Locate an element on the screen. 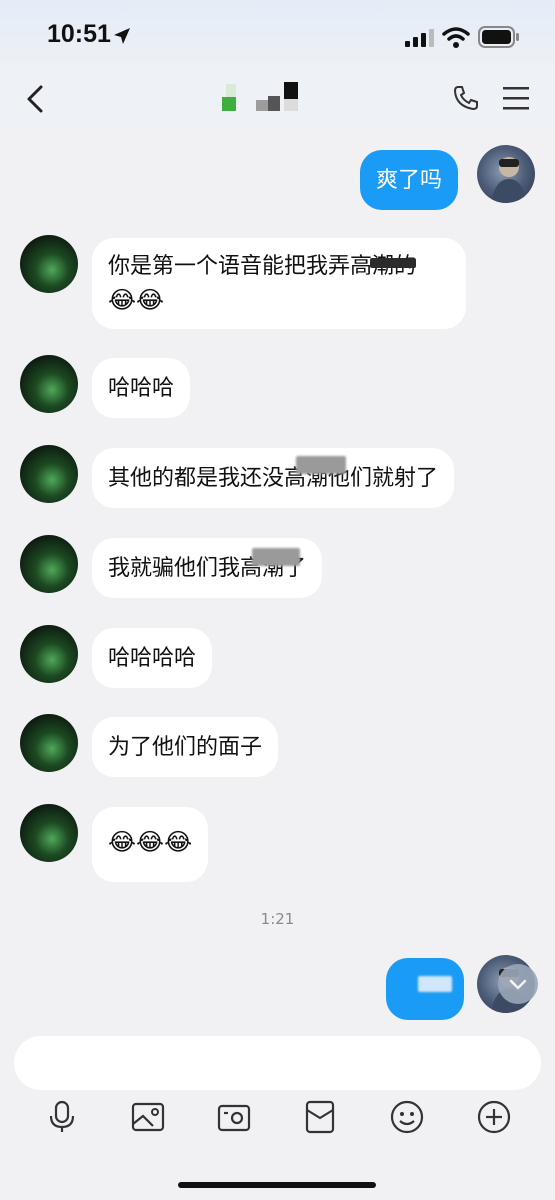 The width and height of the screenshot is (555, 1200). message-text: 哈哈哈 is located at coordinates (141, 388).